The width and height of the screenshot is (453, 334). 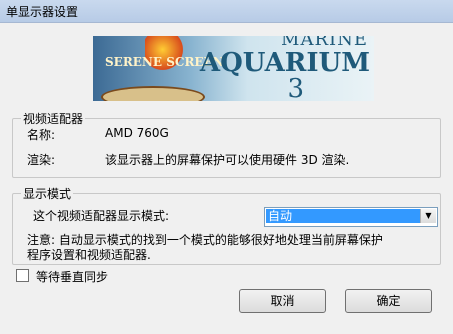 What do you see at coordinates (226, 11) in the screenshot?
I see `title-bar: 单显示器设置` at bounding box center [226, 11].